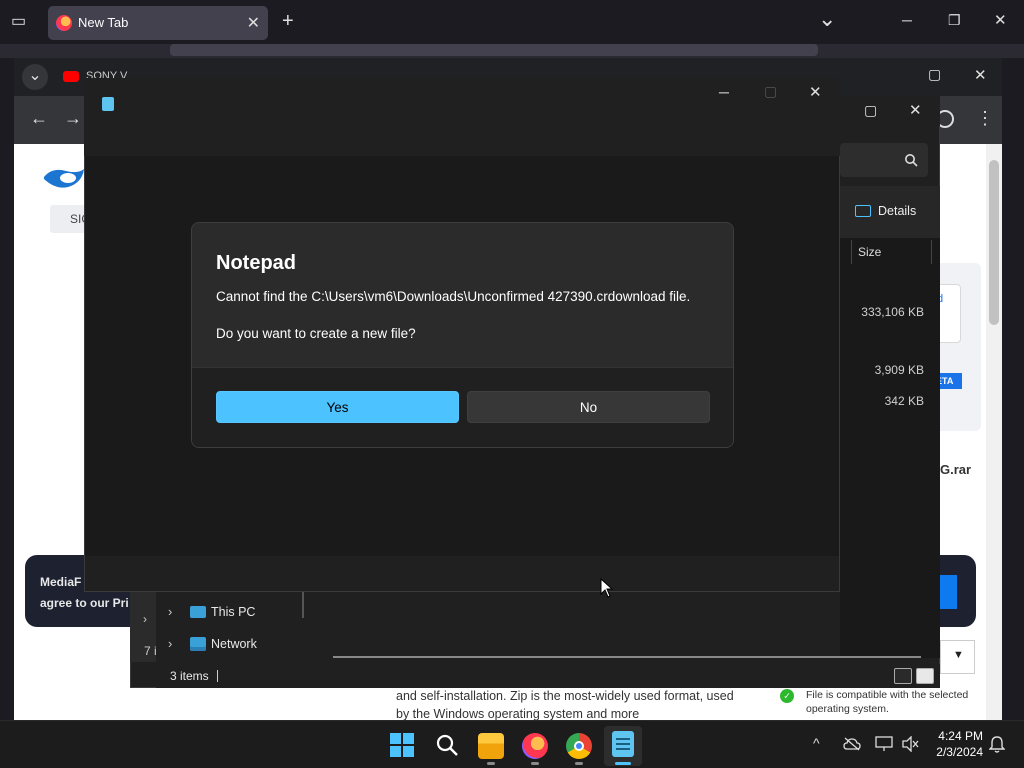 Image resolution: width=1024 pixels, height=768 pixels. I want to click on dialog-title: Notepad, so click(256, 263).